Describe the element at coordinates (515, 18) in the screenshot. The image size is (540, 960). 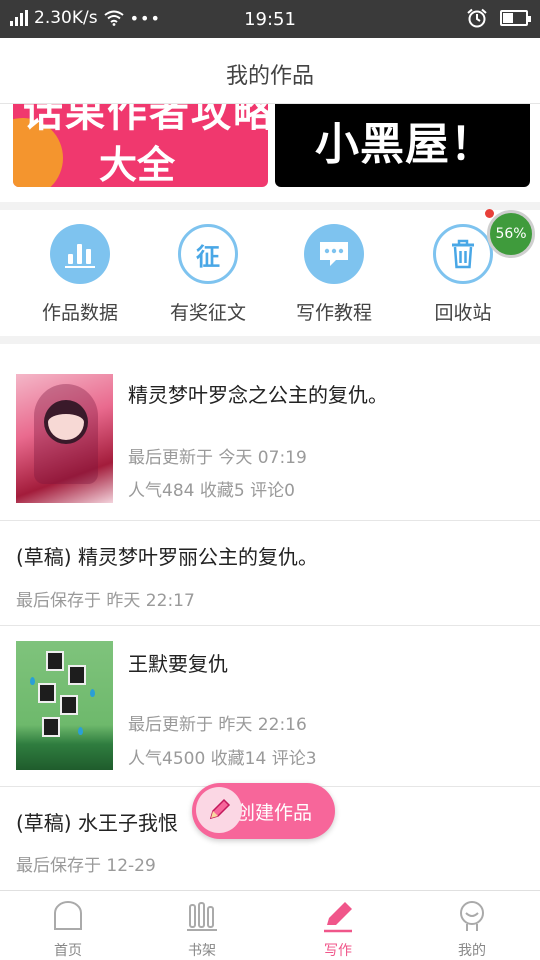
I see `battery-icon` at that location.